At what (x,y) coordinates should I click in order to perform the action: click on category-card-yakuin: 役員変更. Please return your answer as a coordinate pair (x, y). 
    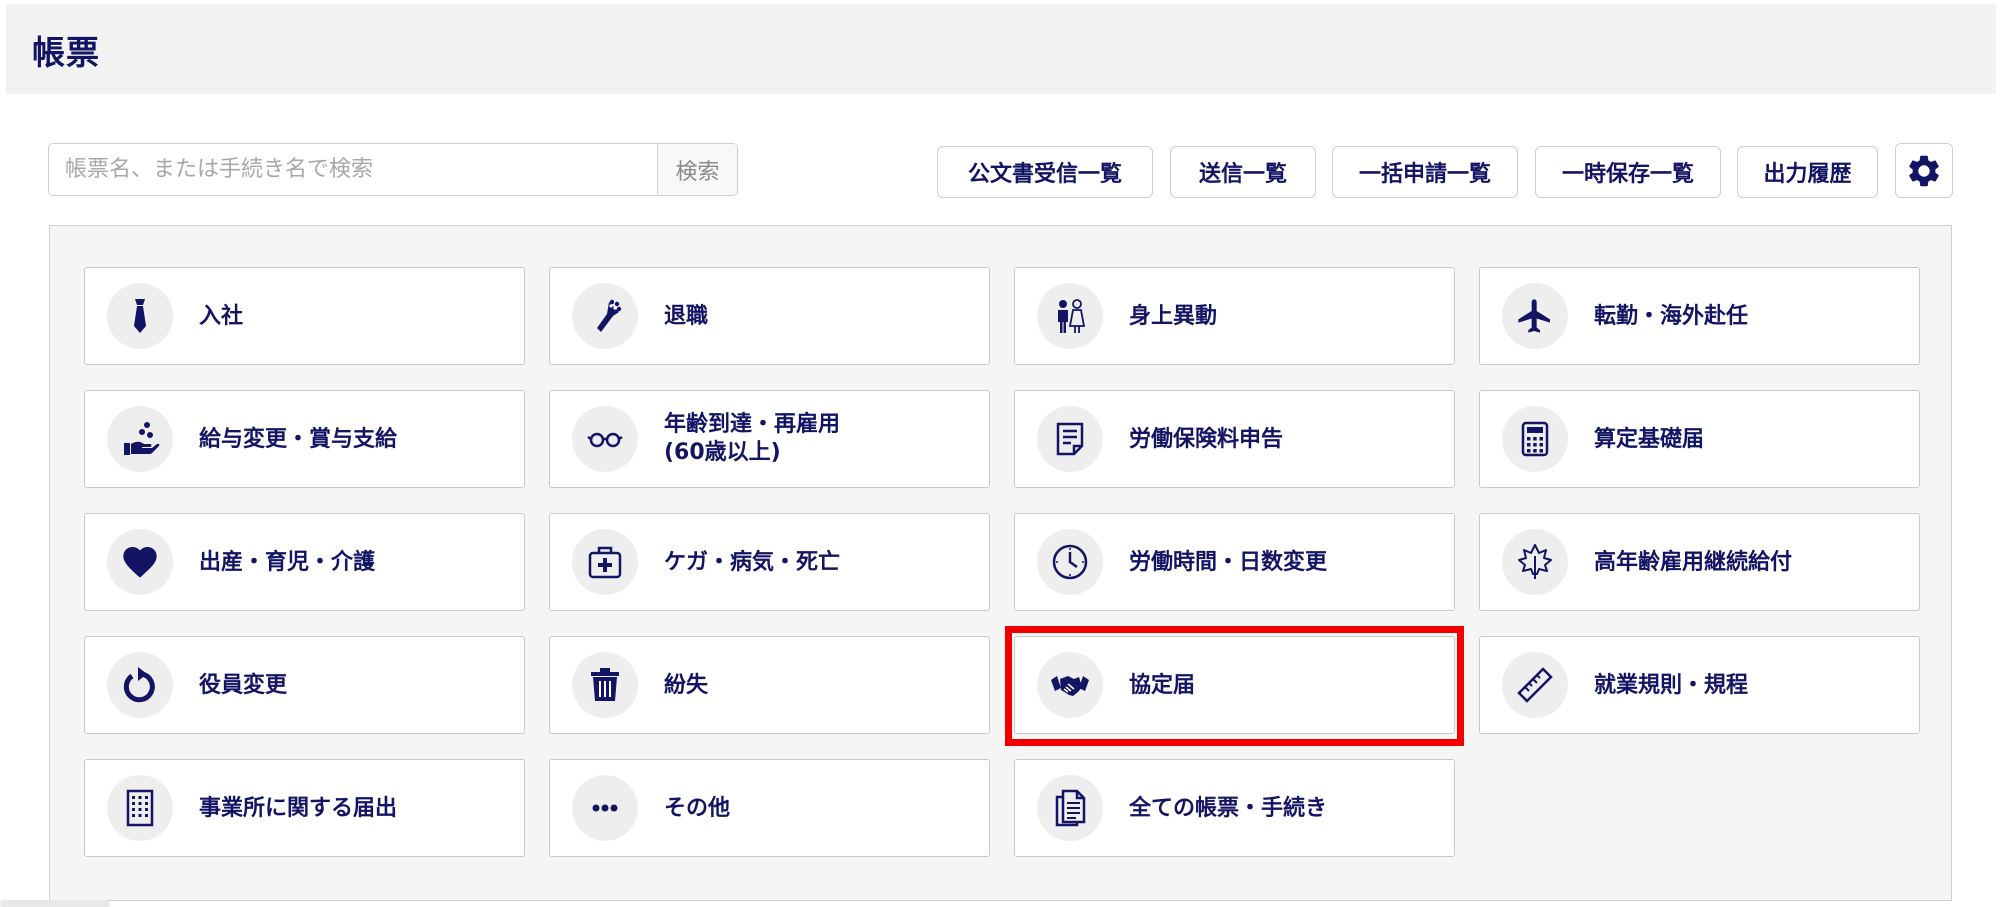
    Looking at the image, I should click on (304, 685).